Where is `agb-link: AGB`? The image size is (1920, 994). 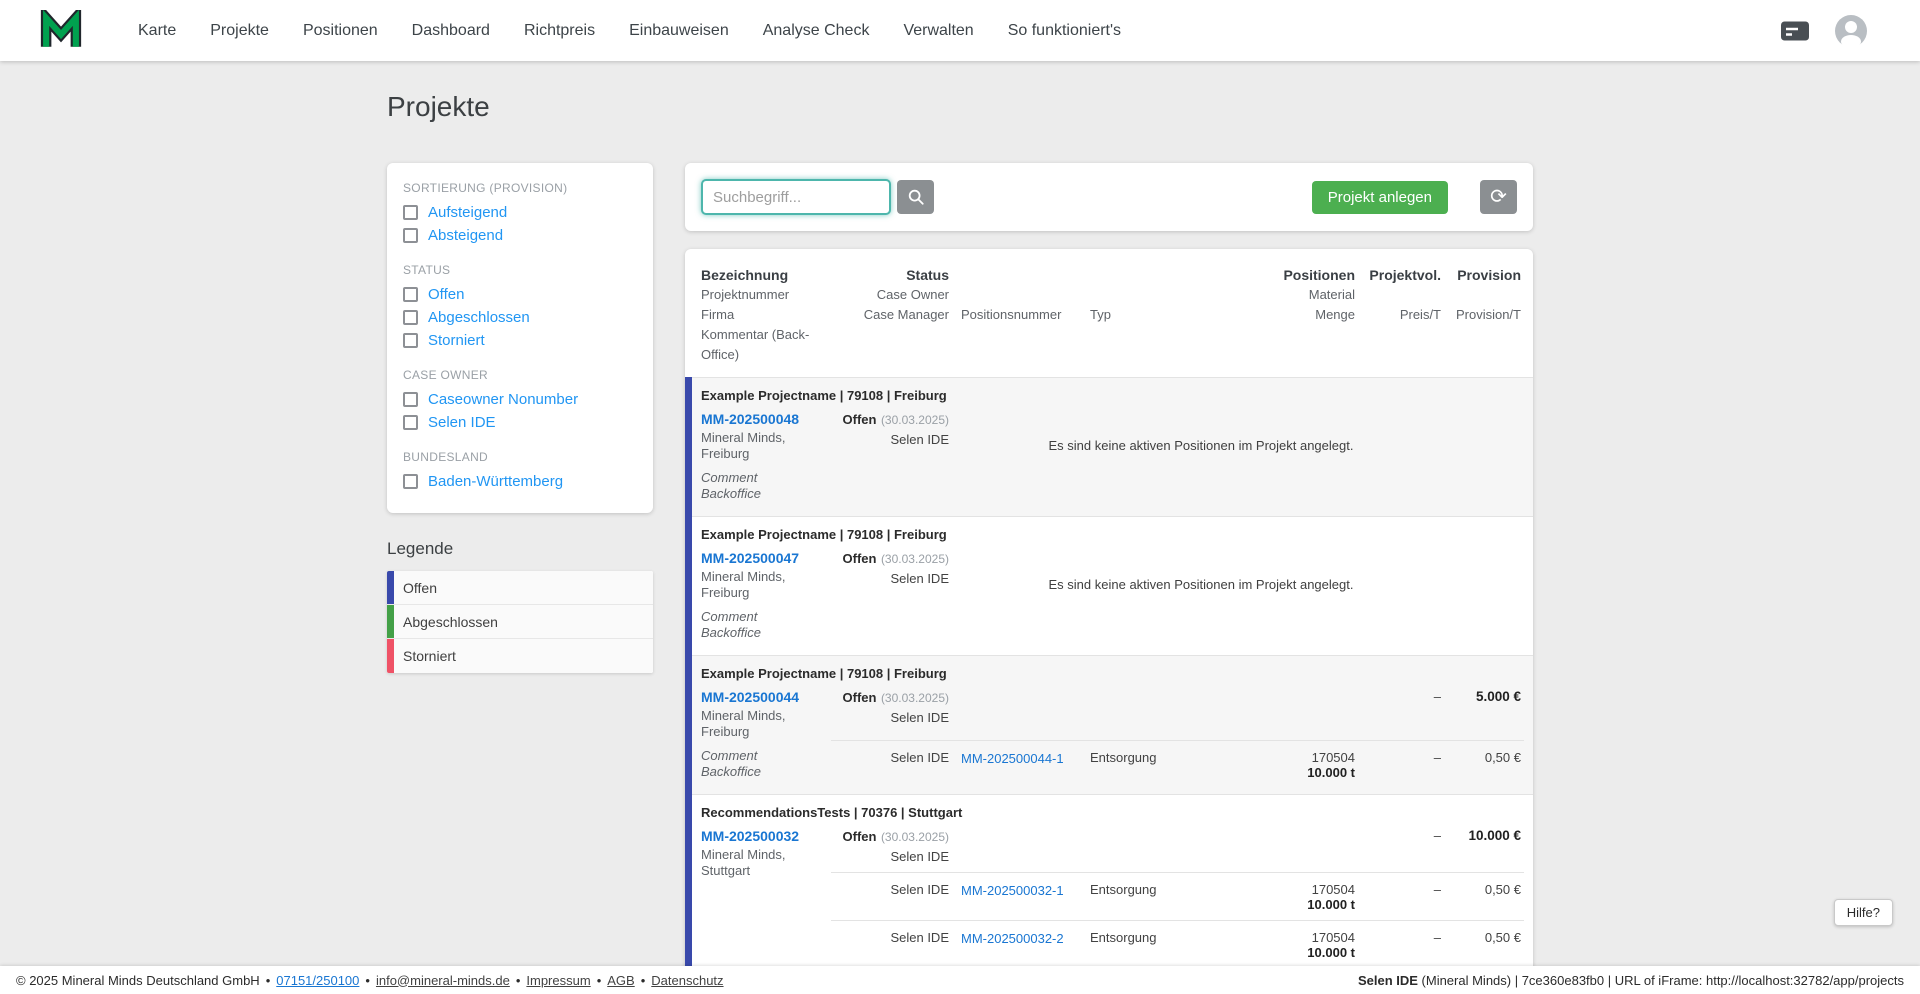
agb-link: AGB is located at coordinates (620, 980).